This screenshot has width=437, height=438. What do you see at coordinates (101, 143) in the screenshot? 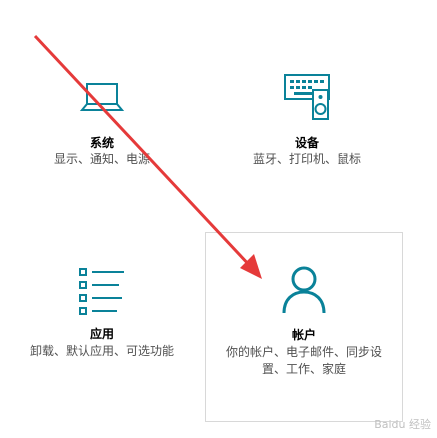
I see `tile-system-title: 系统` at bounding box center [101, 143].